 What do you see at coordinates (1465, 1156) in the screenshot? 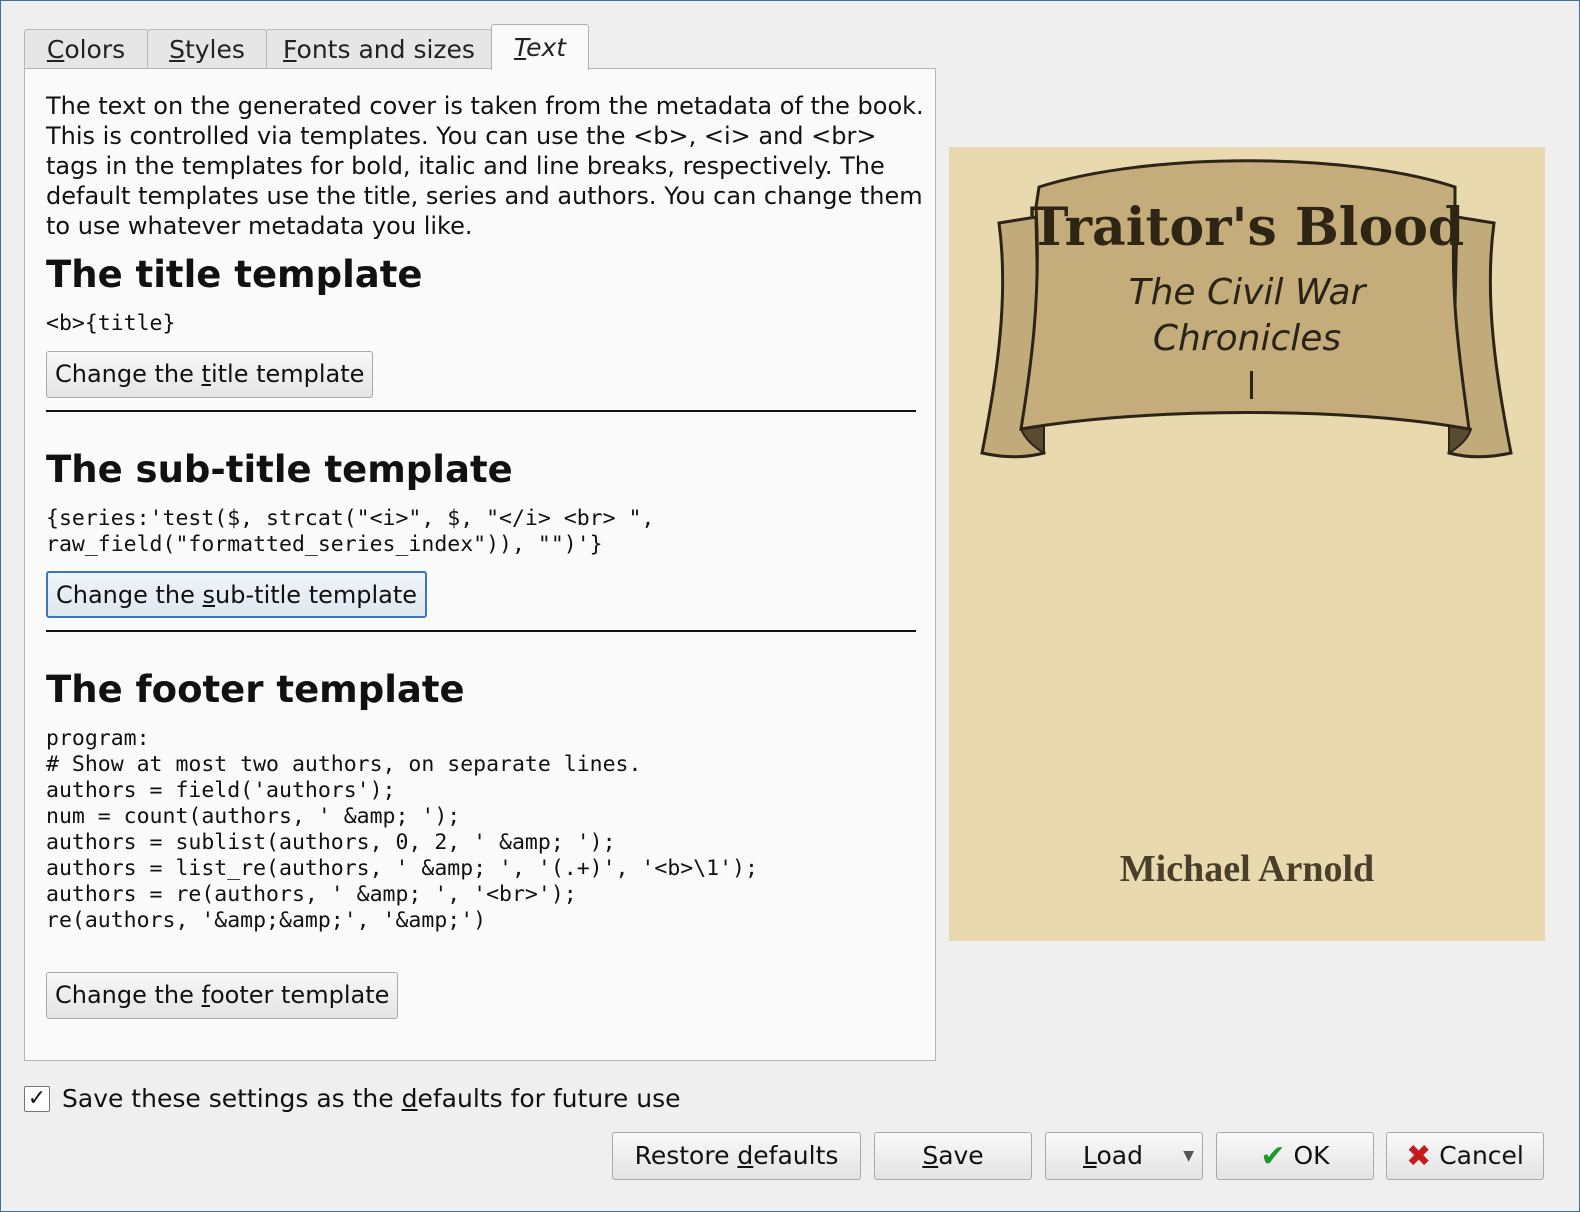
I see `cancel-button: ✖ Cancel` at bounding box center [1465, 1156].